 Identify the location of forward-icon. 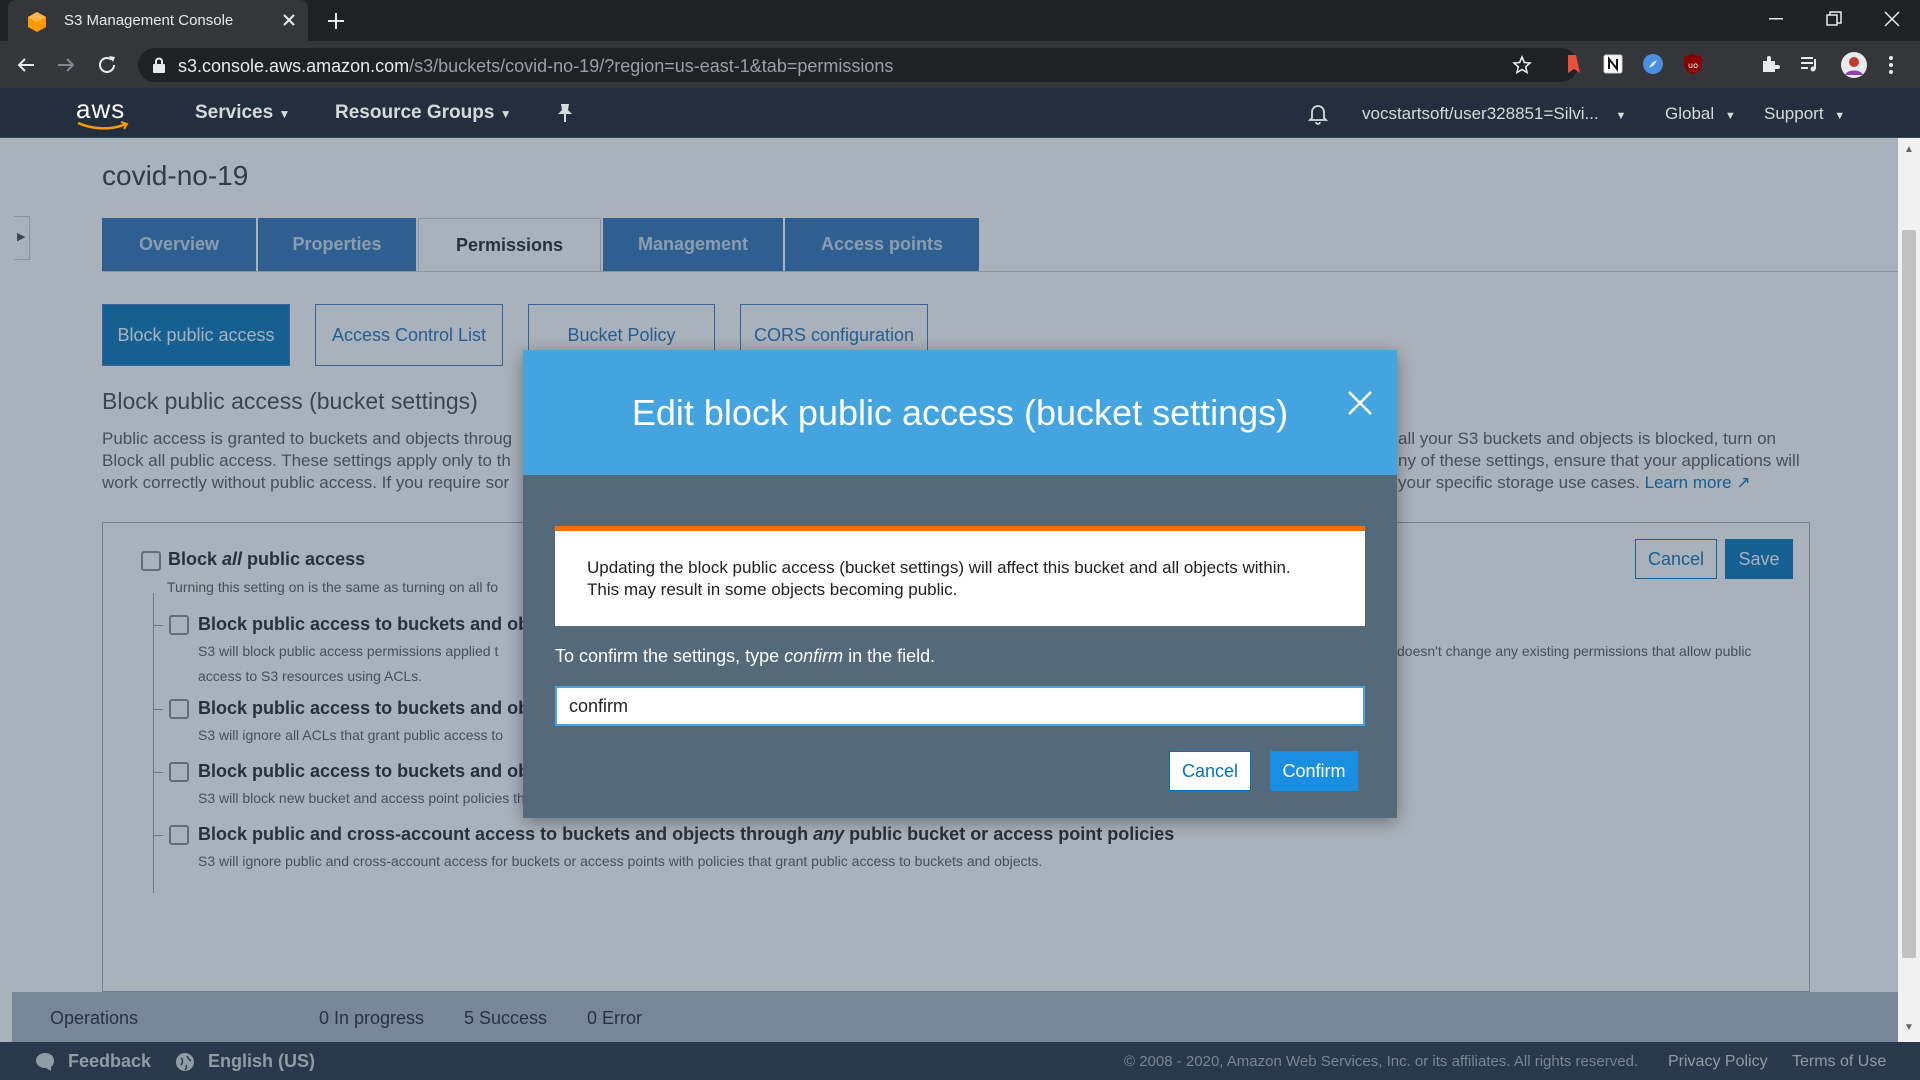
(66, 65).